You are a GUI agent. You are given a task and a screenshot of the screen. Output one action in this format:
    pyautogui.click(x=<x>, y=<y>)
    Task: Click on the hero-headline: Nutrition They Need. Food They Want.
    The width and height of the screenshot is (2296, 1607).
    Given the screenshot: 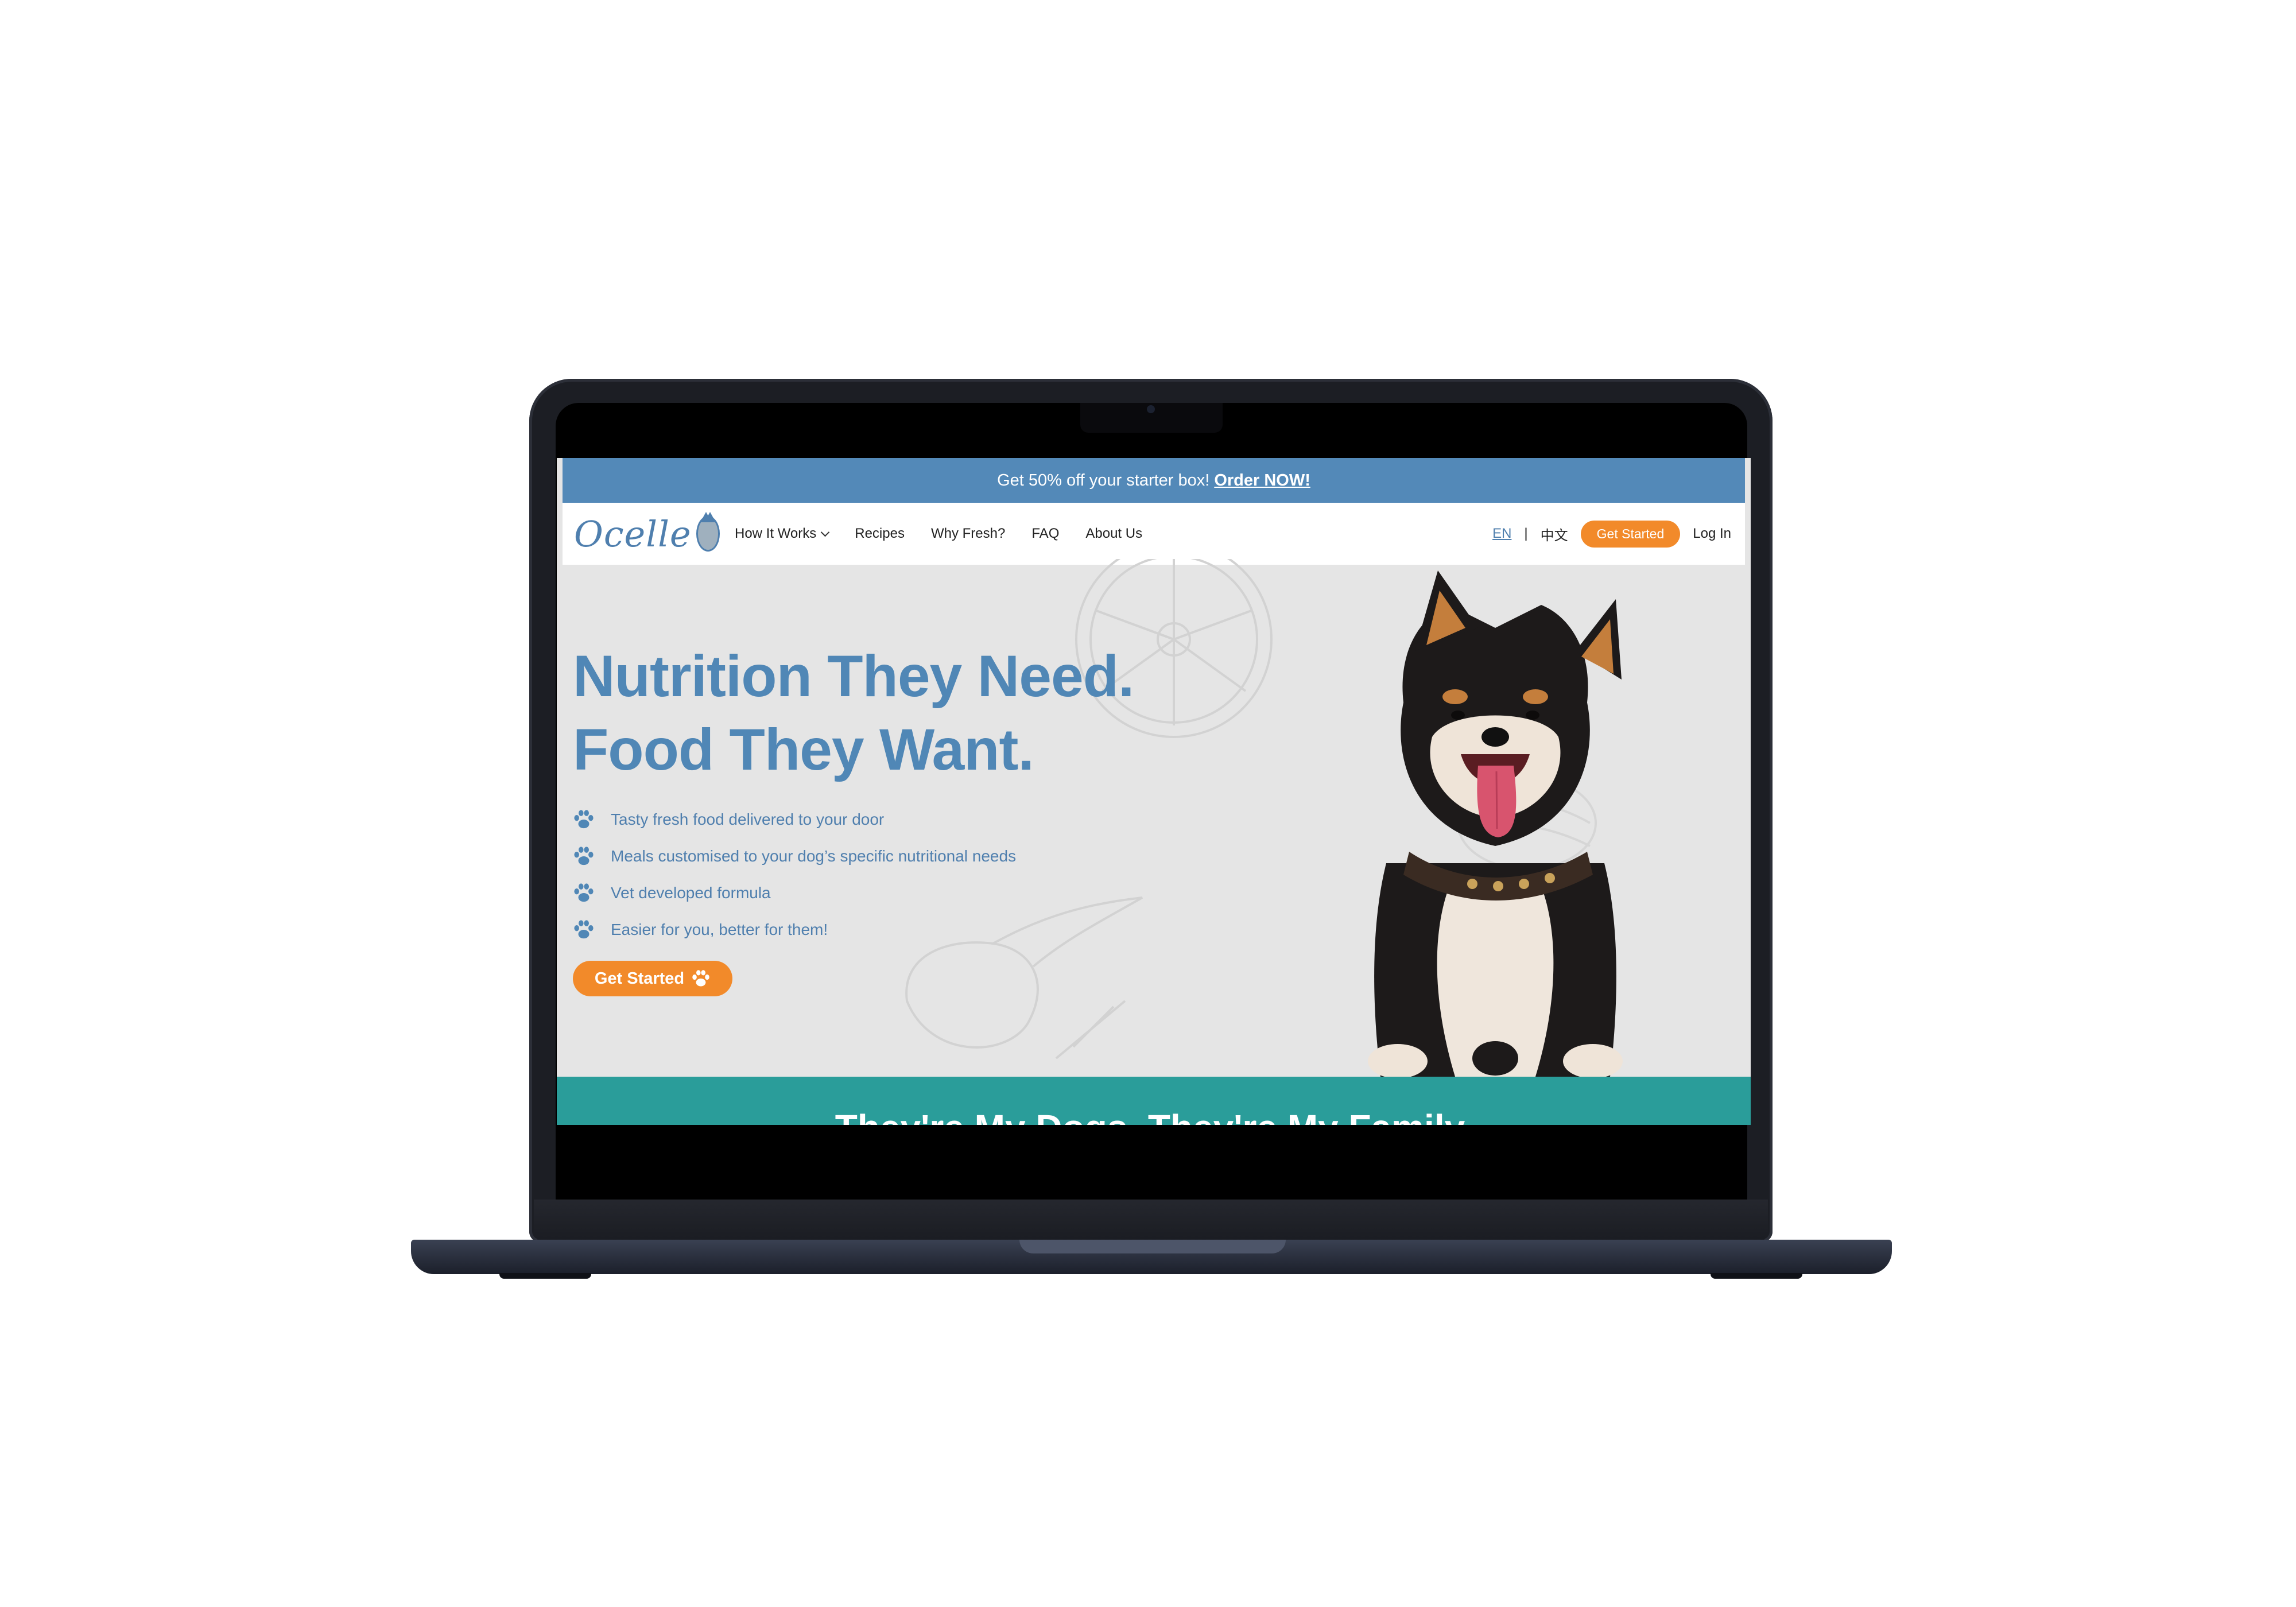 What is the action you would take?
    pyautogui.click(x=853, y=712)
    